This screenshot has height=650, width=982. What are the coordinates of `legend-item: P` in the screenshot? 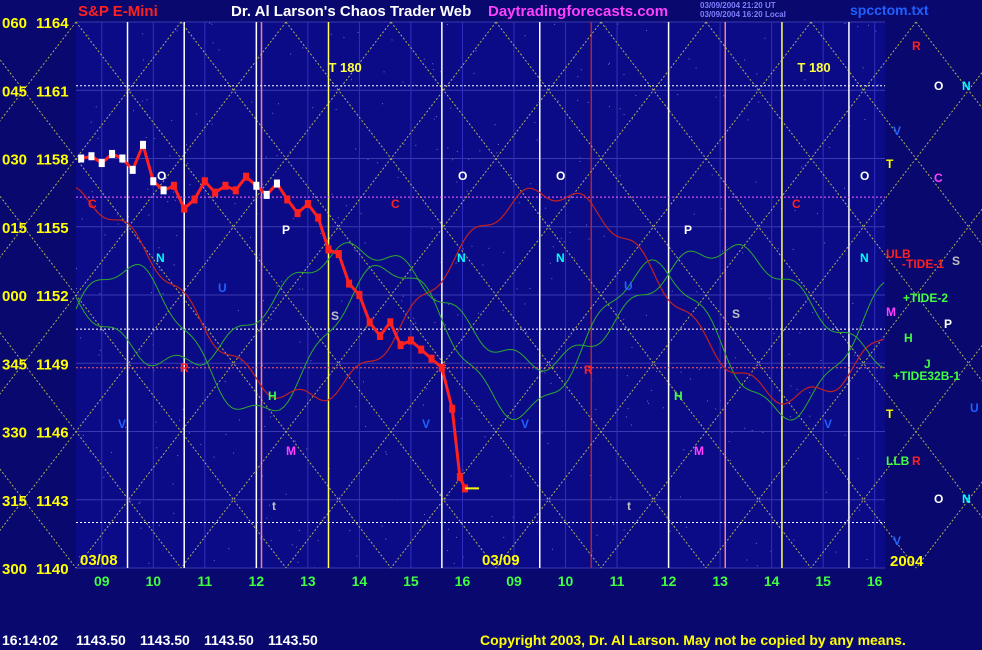 It's located at (948, 324).